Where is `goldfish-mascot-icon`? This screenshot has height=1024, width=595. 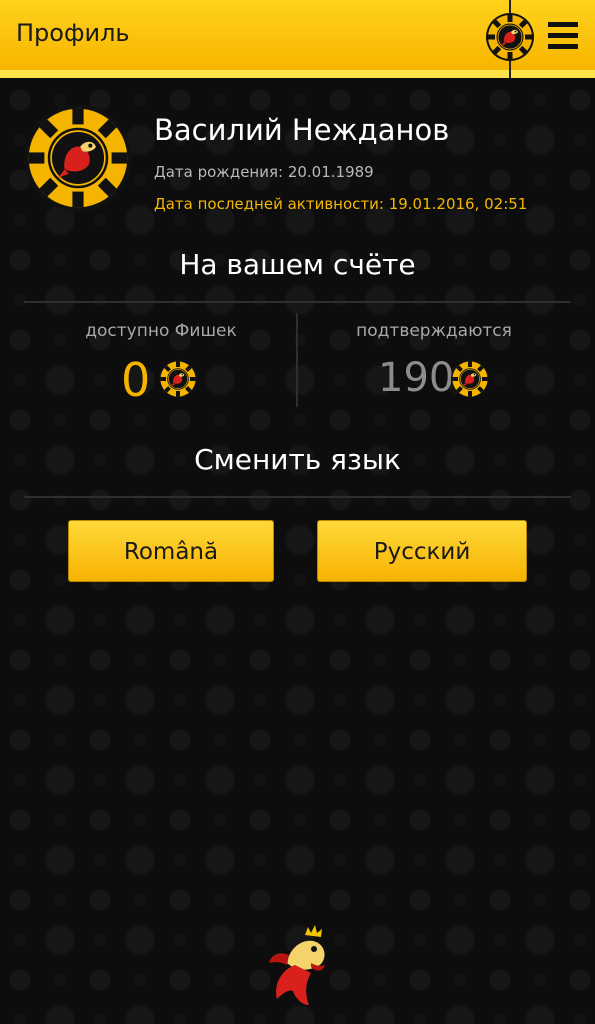
goldfish-mascot-icon is located at coordinates (297, 965).